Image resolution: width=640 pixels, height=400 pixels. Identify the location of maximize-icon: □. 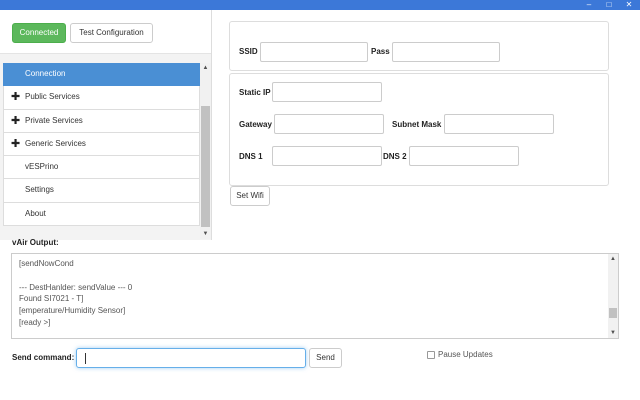
(609, 5).